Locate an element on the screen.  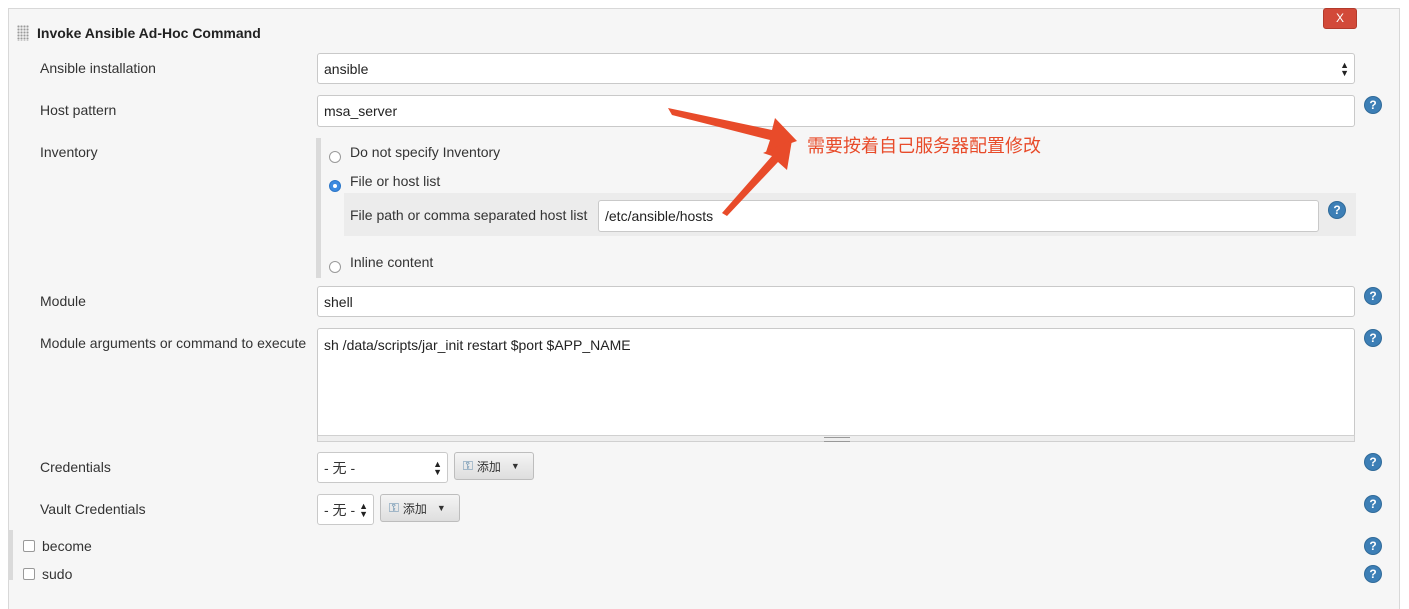
annotation-text: 需要按着自己服务器配置修改 is located at coordinates (924, 146).